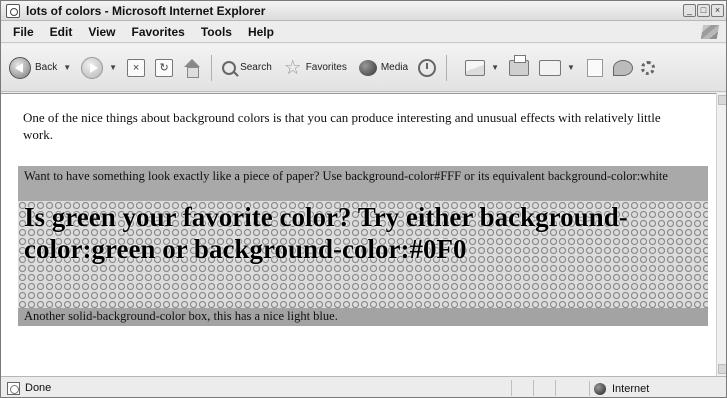 This screenshot has width=727, height=398. I want to click on status-bar: Done Internet, so click(363, 386).